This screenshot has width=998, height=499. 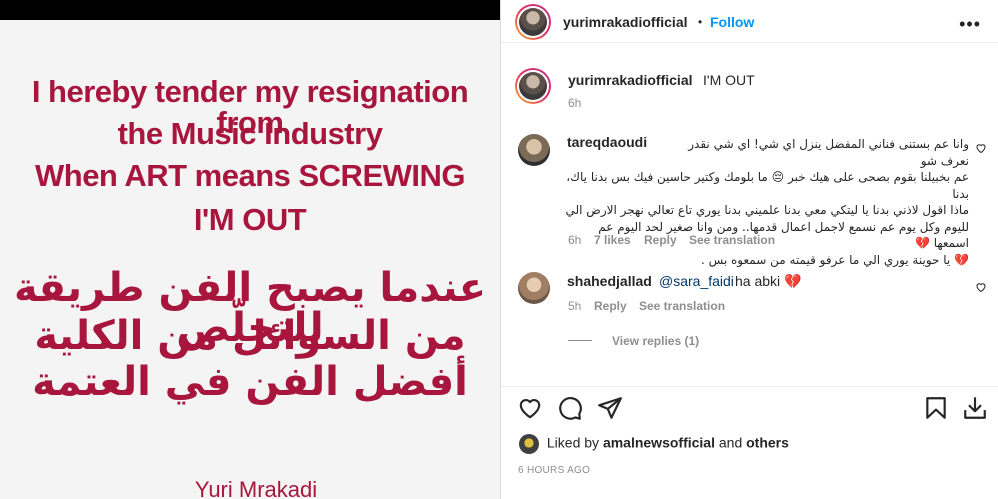 I want to click on author-avatar, so click(x=533, y=22).